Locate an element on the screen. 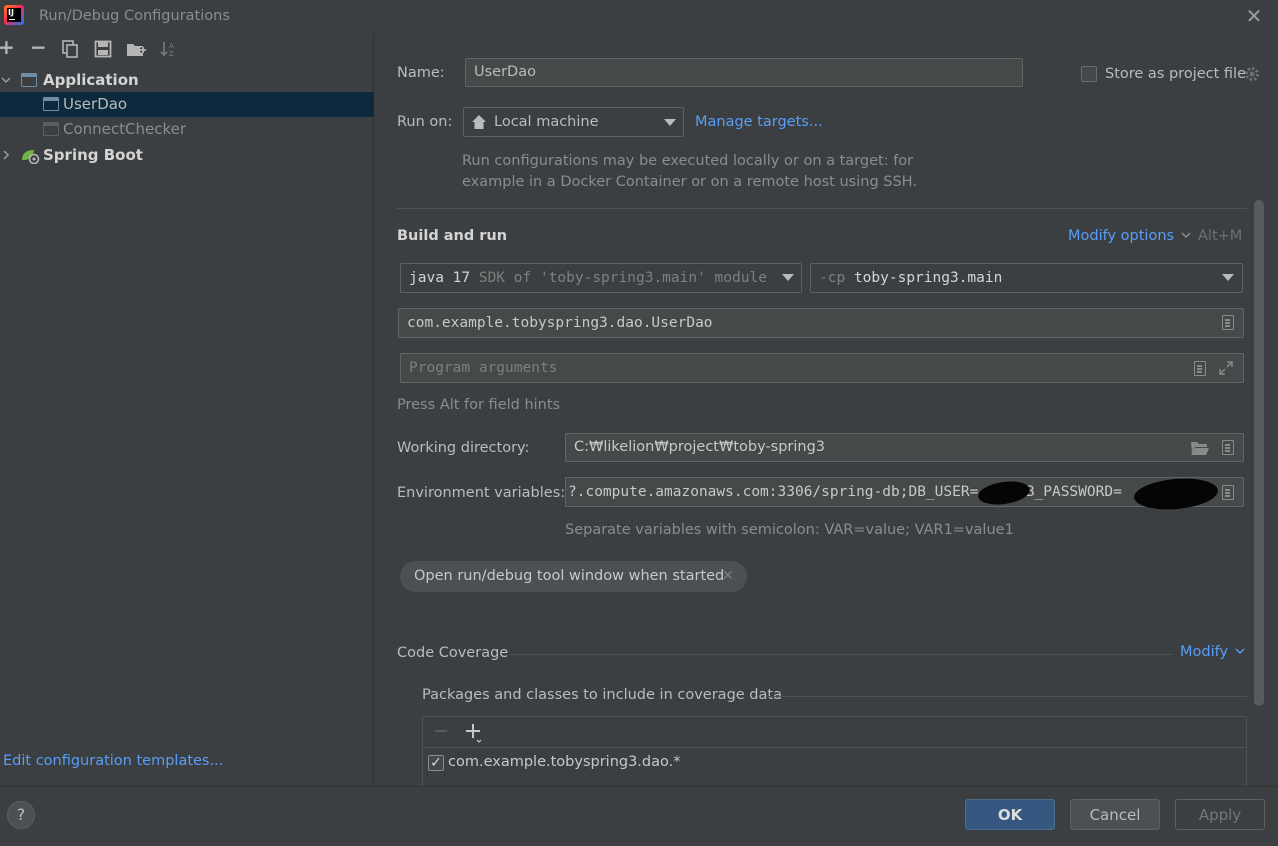 The image size is (1278, 846). modify-coverage-label: Modify is located at coordinates (1204, 652).